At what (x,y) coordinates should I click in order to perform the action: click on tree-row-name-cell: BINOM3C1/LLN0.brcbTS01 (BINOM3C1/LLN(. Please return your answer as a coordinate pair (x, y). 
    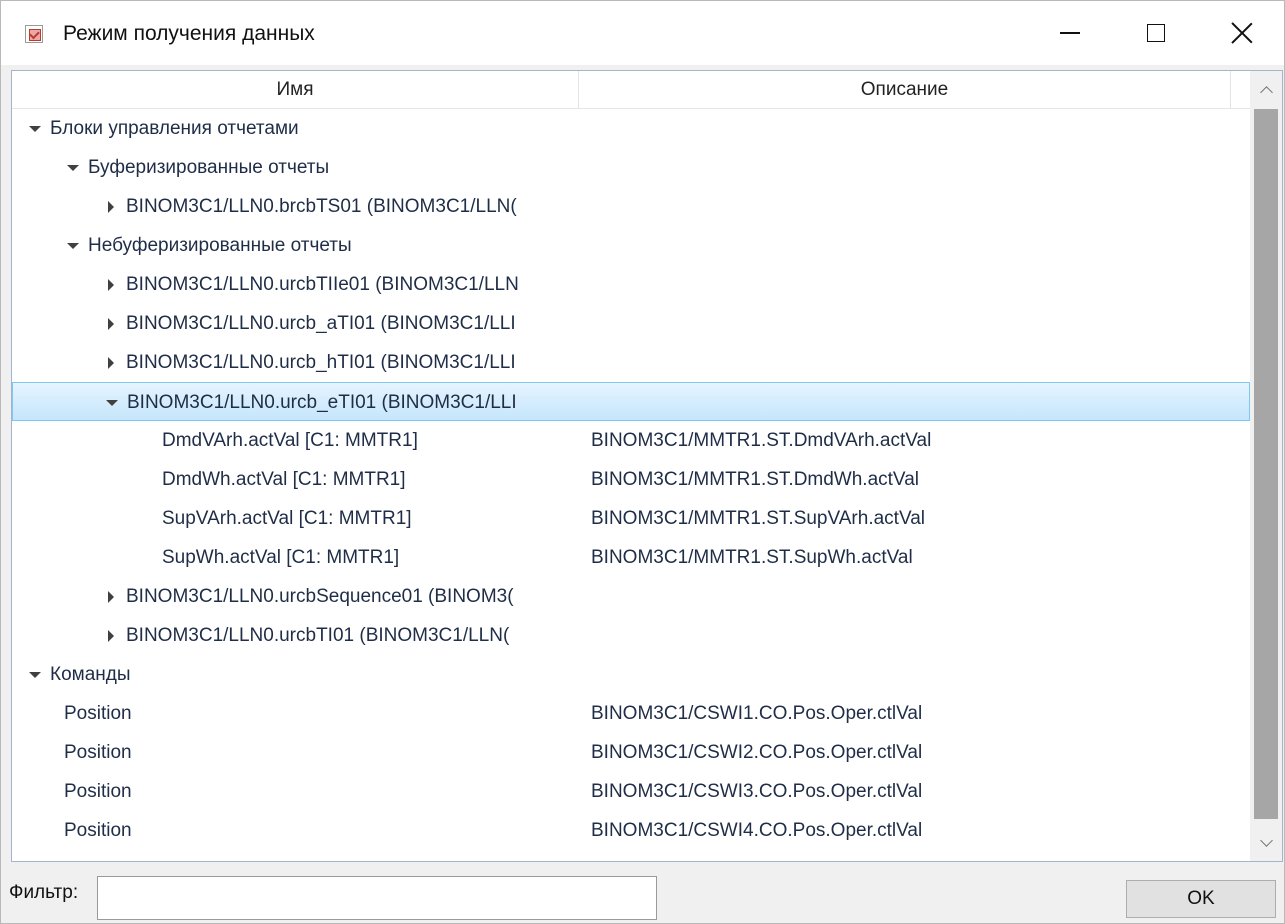
    Looking at the image, I should click on (340, 206).